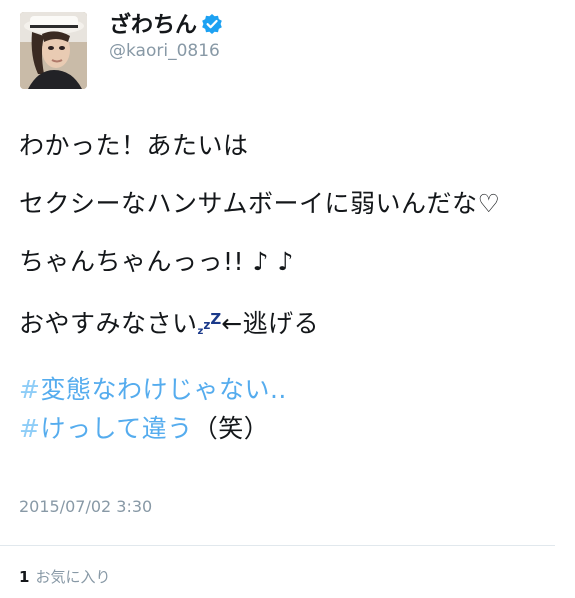 The height and width of the screenshot is (598, 575). I want to click on avatar, so click(53, 50).